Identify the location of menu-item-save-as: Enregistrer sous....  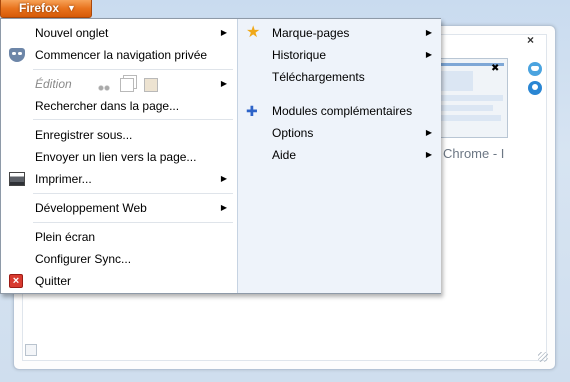
(119, 135).